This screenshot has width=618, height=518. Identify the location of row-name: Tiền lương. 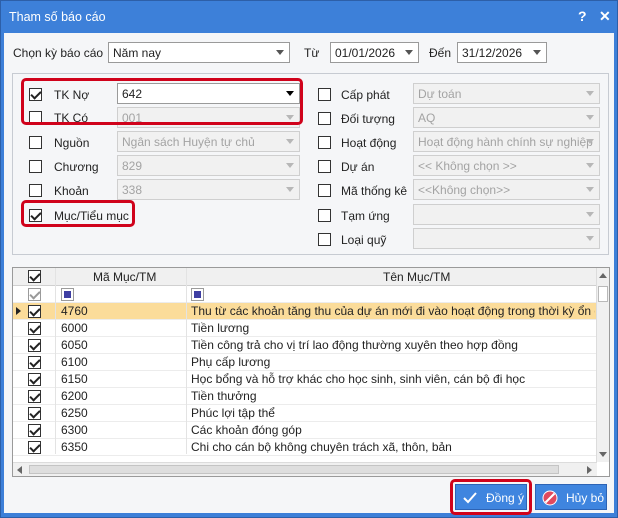
(220, 328).